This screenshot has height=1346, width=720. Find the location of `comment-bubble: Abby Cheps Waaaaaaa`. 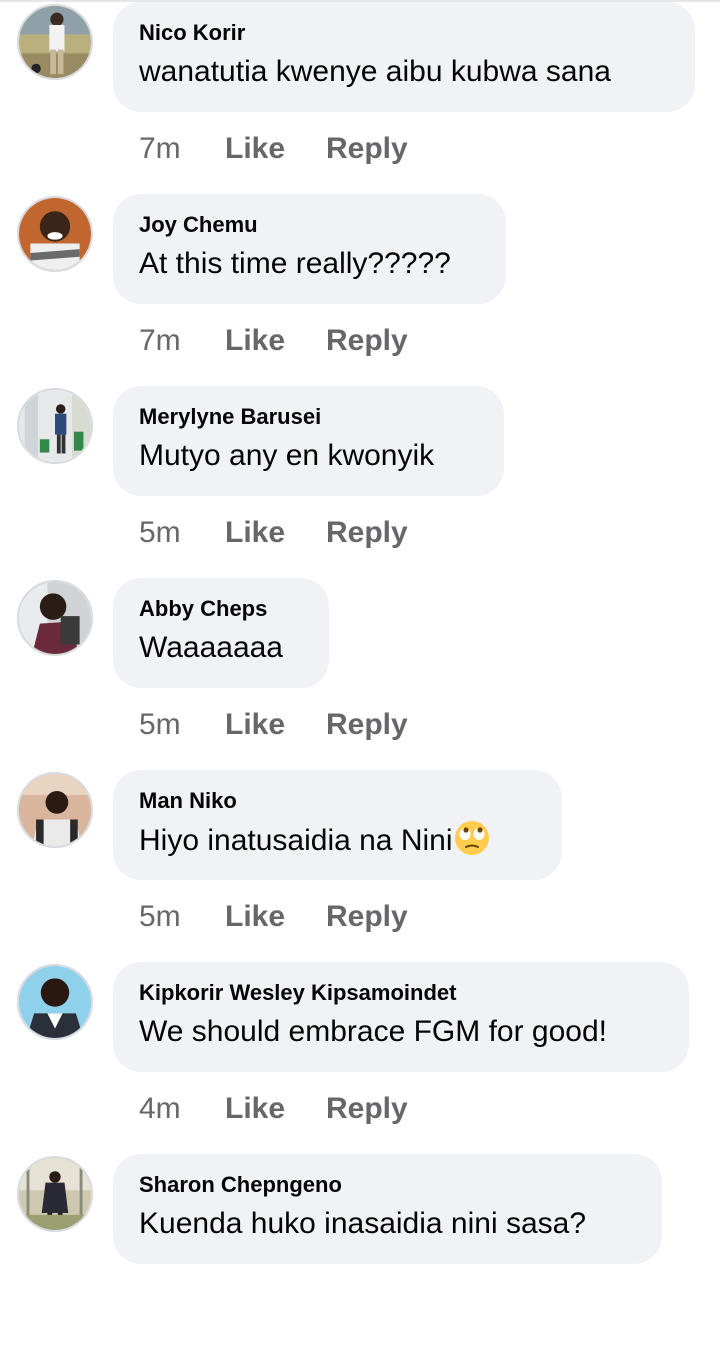

comment-bubble: Abby Cheps Waaaaaaa is located at coordinates (221, 633).